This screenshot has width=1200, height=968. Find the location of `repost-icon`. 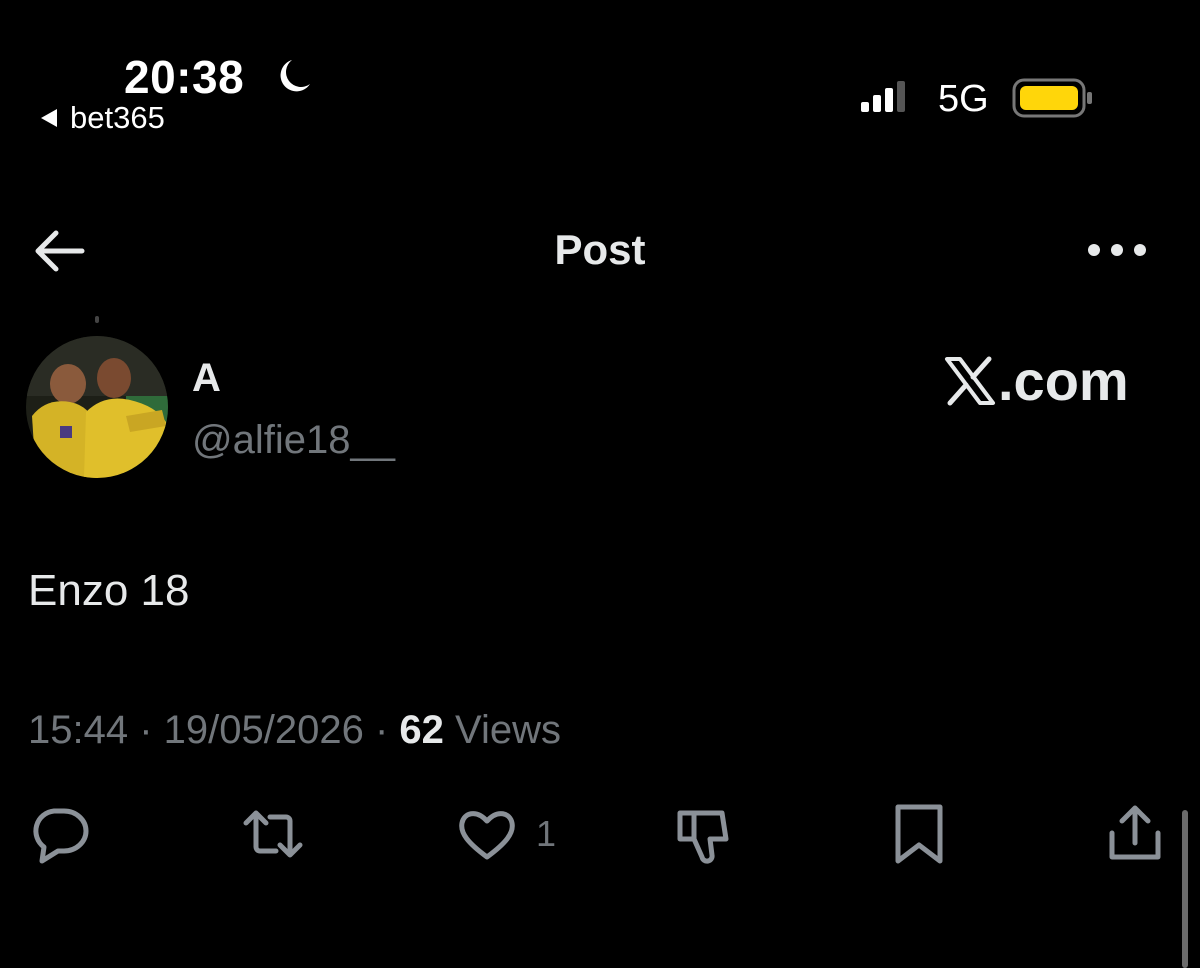

repost-icon is located at coordinates (273, 834).